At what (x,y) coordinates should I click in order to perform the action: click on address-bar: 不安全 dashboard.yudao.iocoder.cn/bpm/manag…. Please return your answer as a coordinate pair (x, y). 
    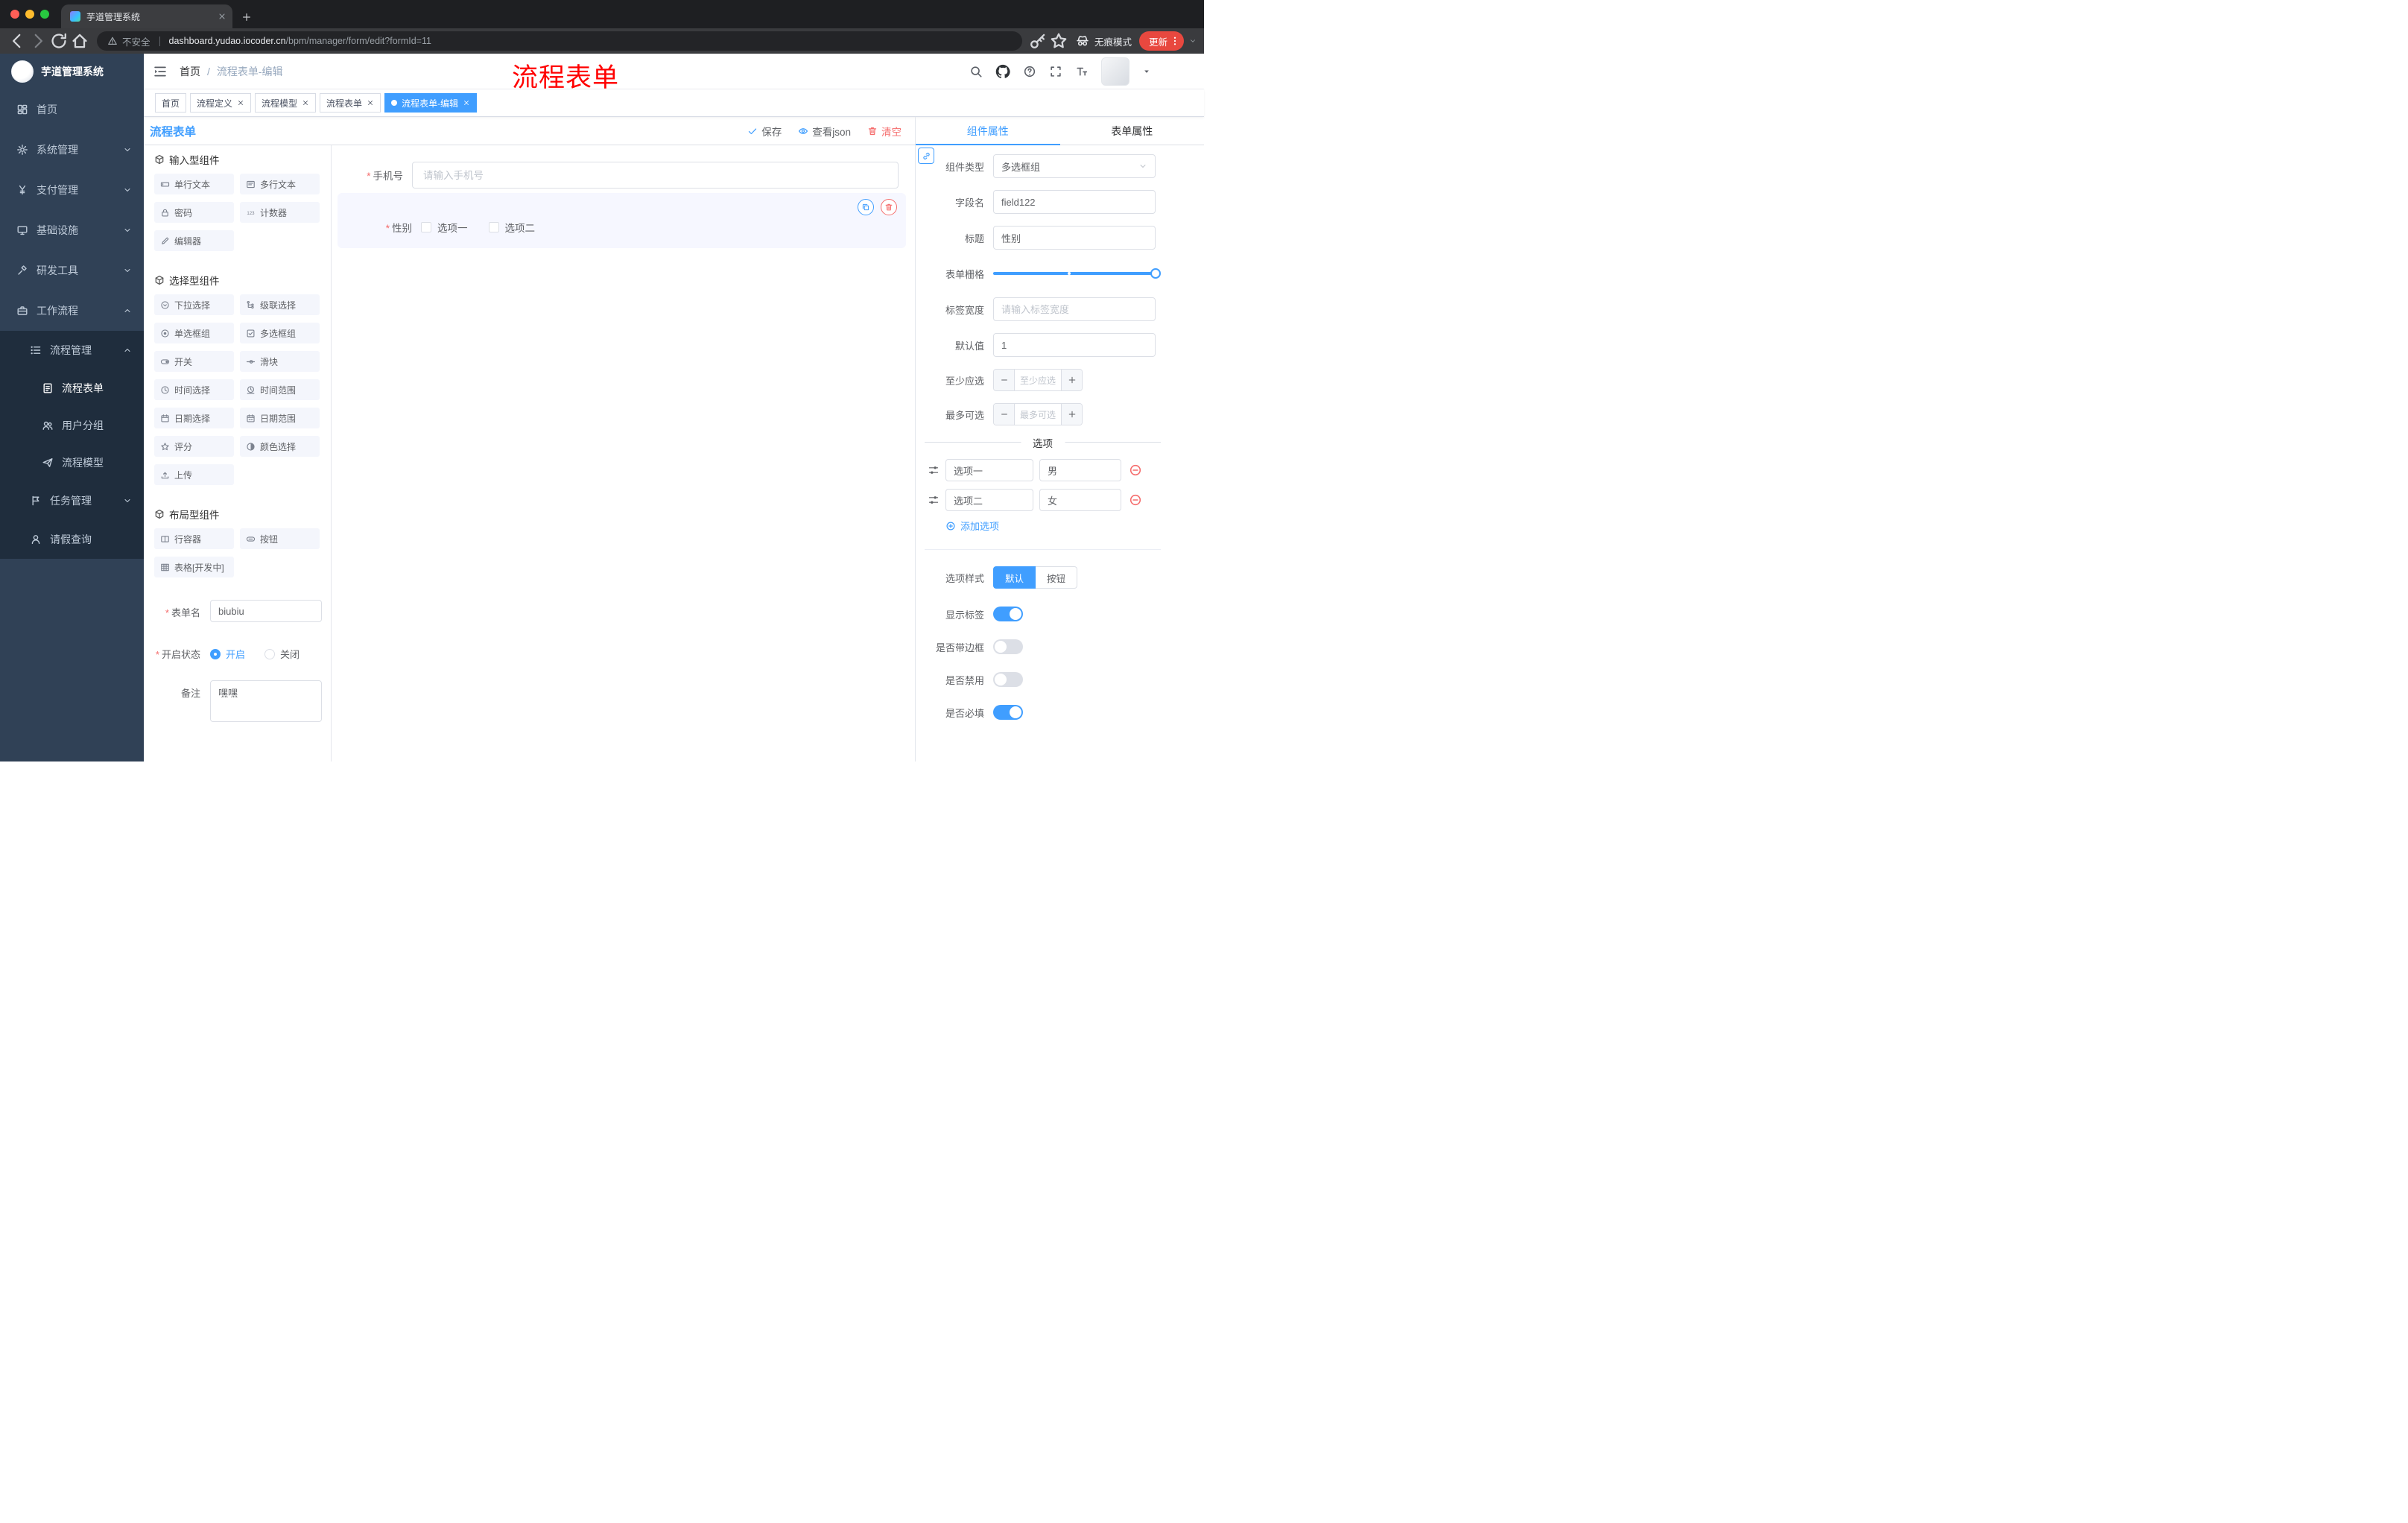
    Looking at the image, I should click on (559, 41).